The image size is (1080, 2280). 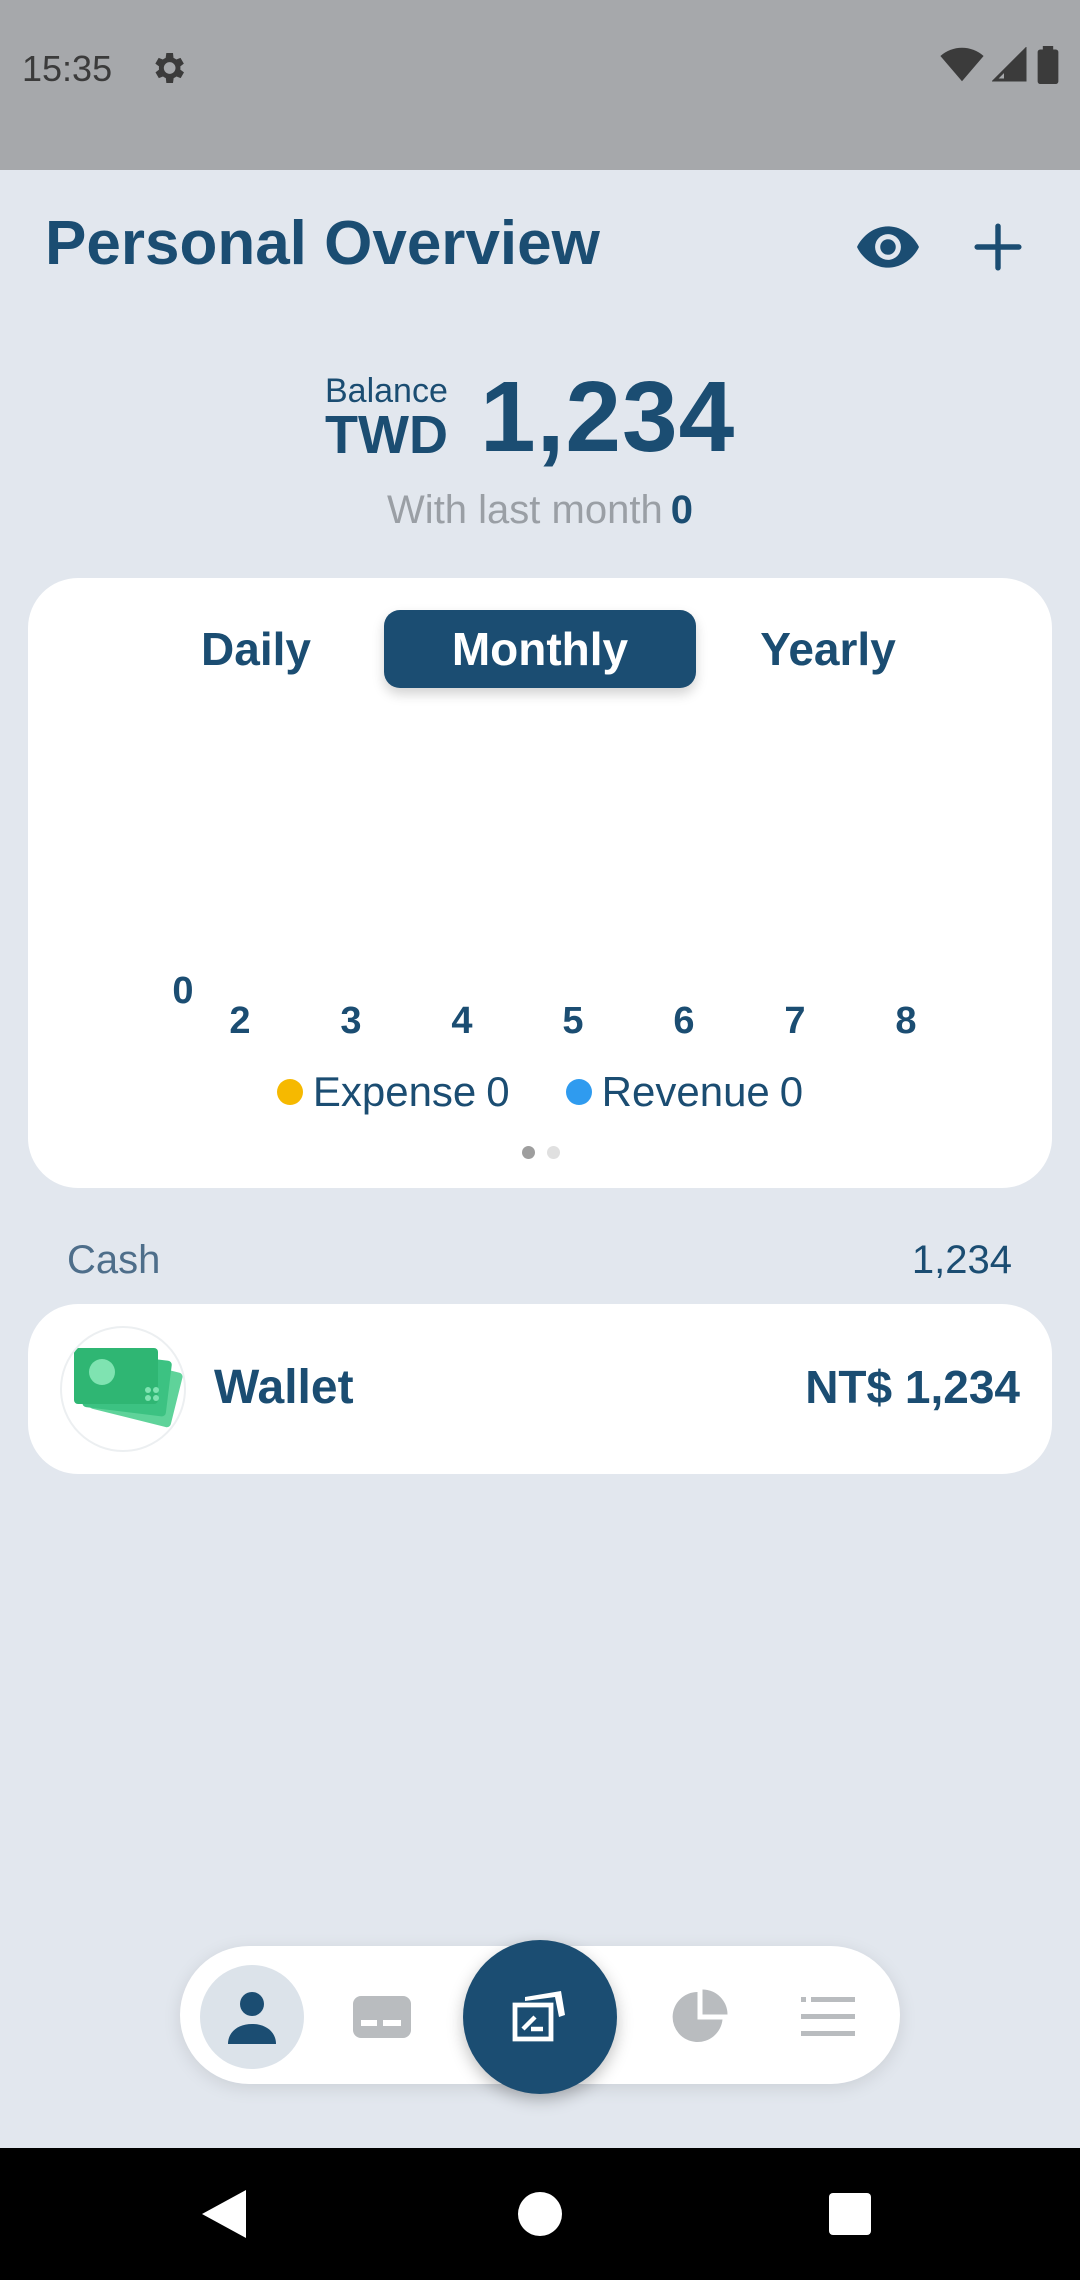 I want to click on page-indicator, so click(x=541, y=1152).